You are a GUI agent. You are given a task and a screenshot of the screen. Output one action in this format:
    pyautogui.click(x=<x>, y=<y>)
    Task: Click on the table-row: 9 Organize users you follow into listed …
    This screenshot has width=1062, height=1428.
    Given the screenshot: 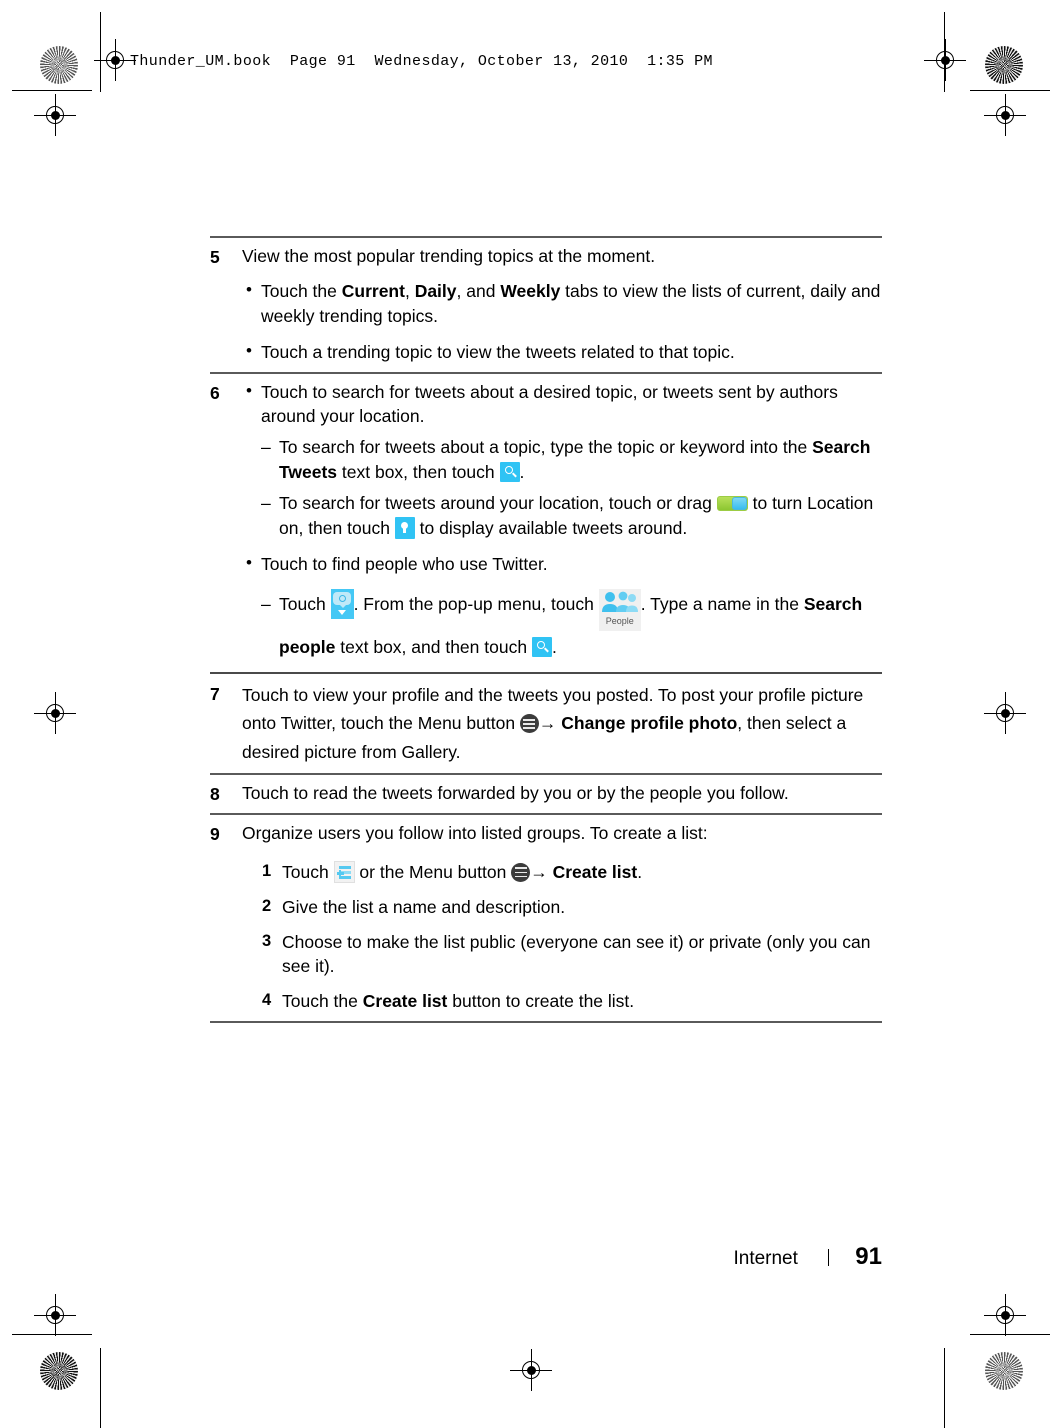 What is the action you would take?
    pyautogui.click(x=546, y=918)
    